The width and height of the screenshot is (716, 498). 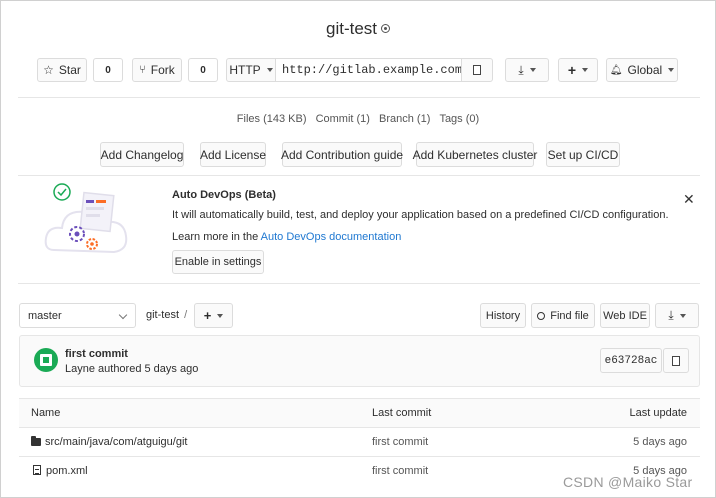 I want to click on fork-button: ⑂ Fork, so click(x=157, y=70).